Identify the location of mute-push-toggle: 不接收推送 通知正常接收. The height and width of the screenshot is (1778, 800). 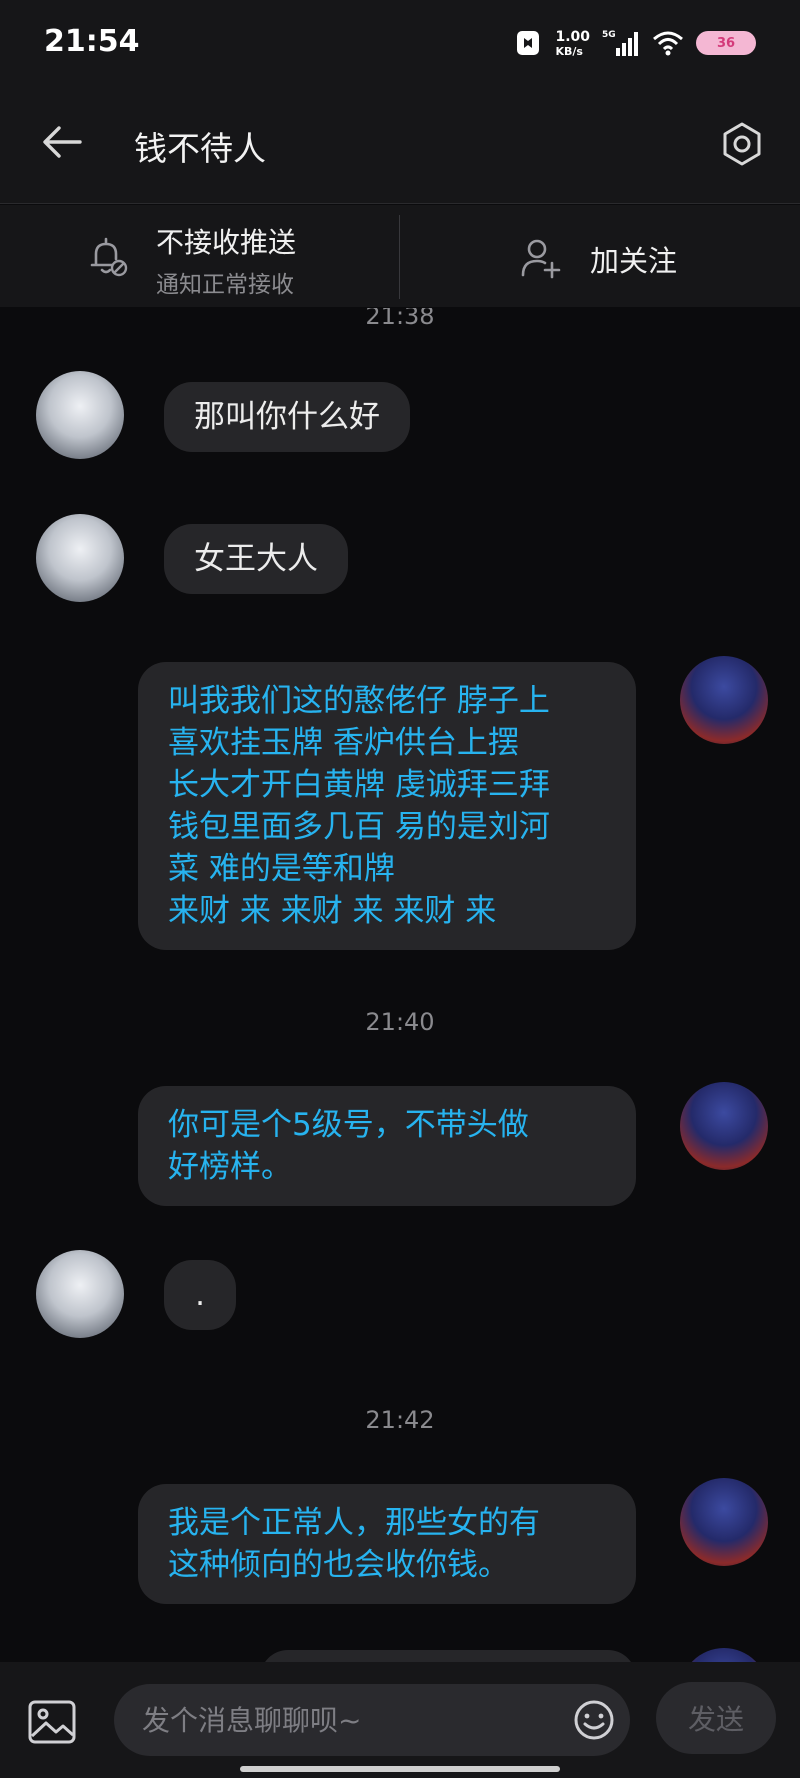
(199, 256).